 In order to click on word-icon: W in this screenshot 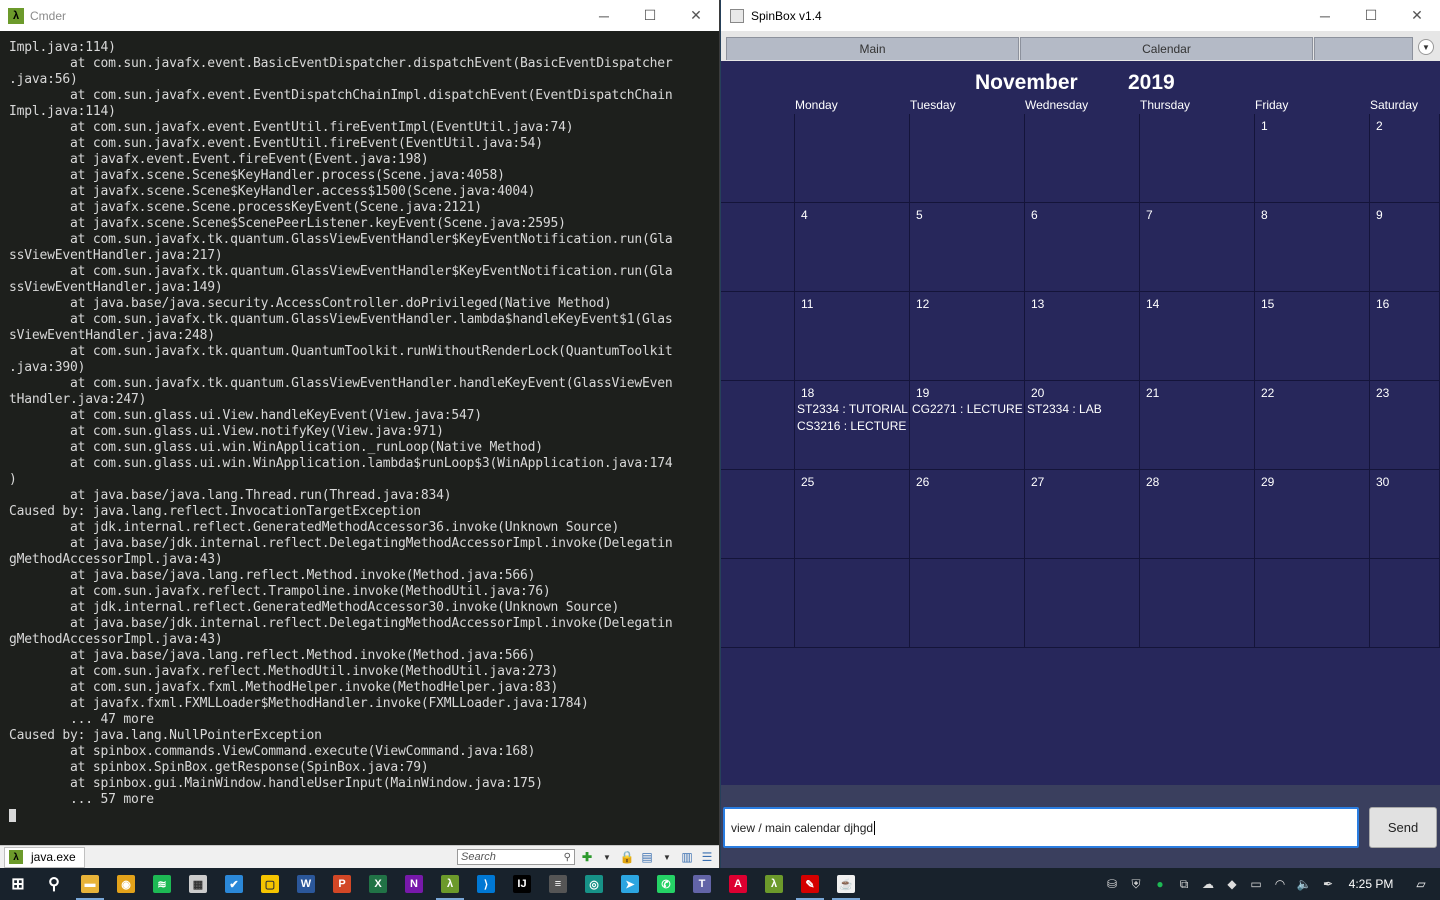, I will do `click(306, 884)`.